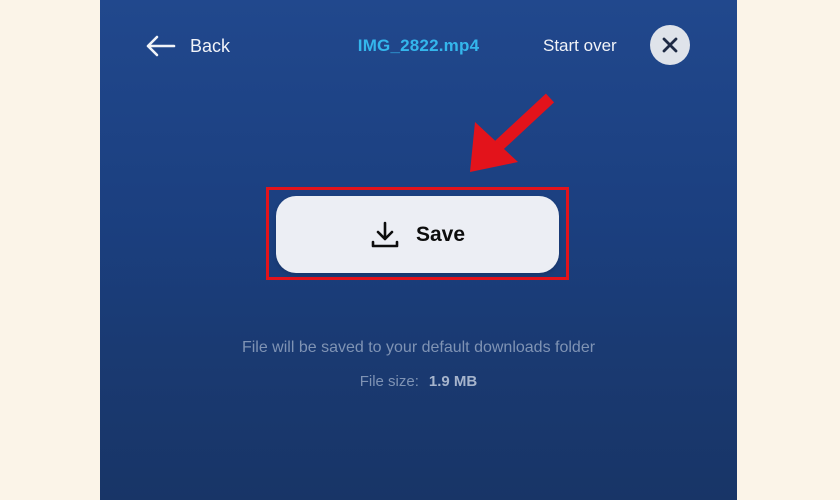 The image size is (840, 500). What do you see at coordinates (580, 46) in the screenshot?
I see `start-over-button: Start over` at bounding box center [580, 46].